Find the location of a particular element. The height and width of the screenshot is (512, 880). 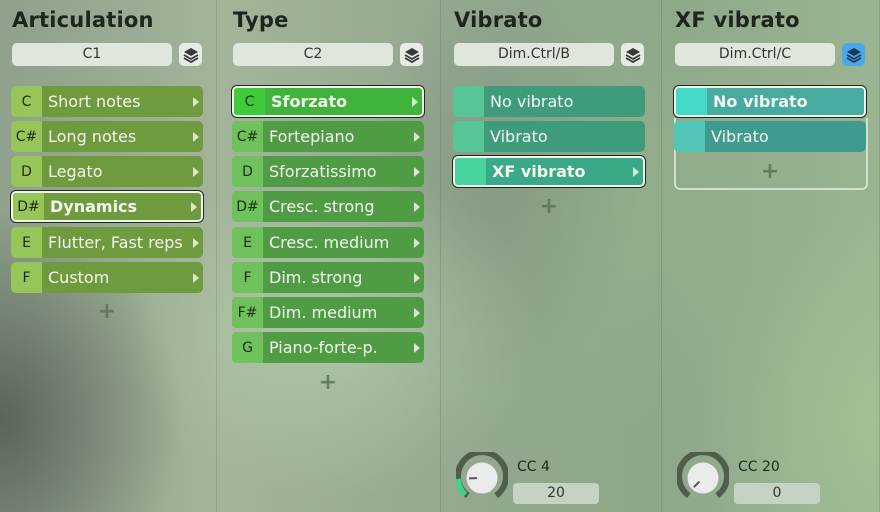

list-item: E Flutter, Fast reps is located at coordinates (107, 242).